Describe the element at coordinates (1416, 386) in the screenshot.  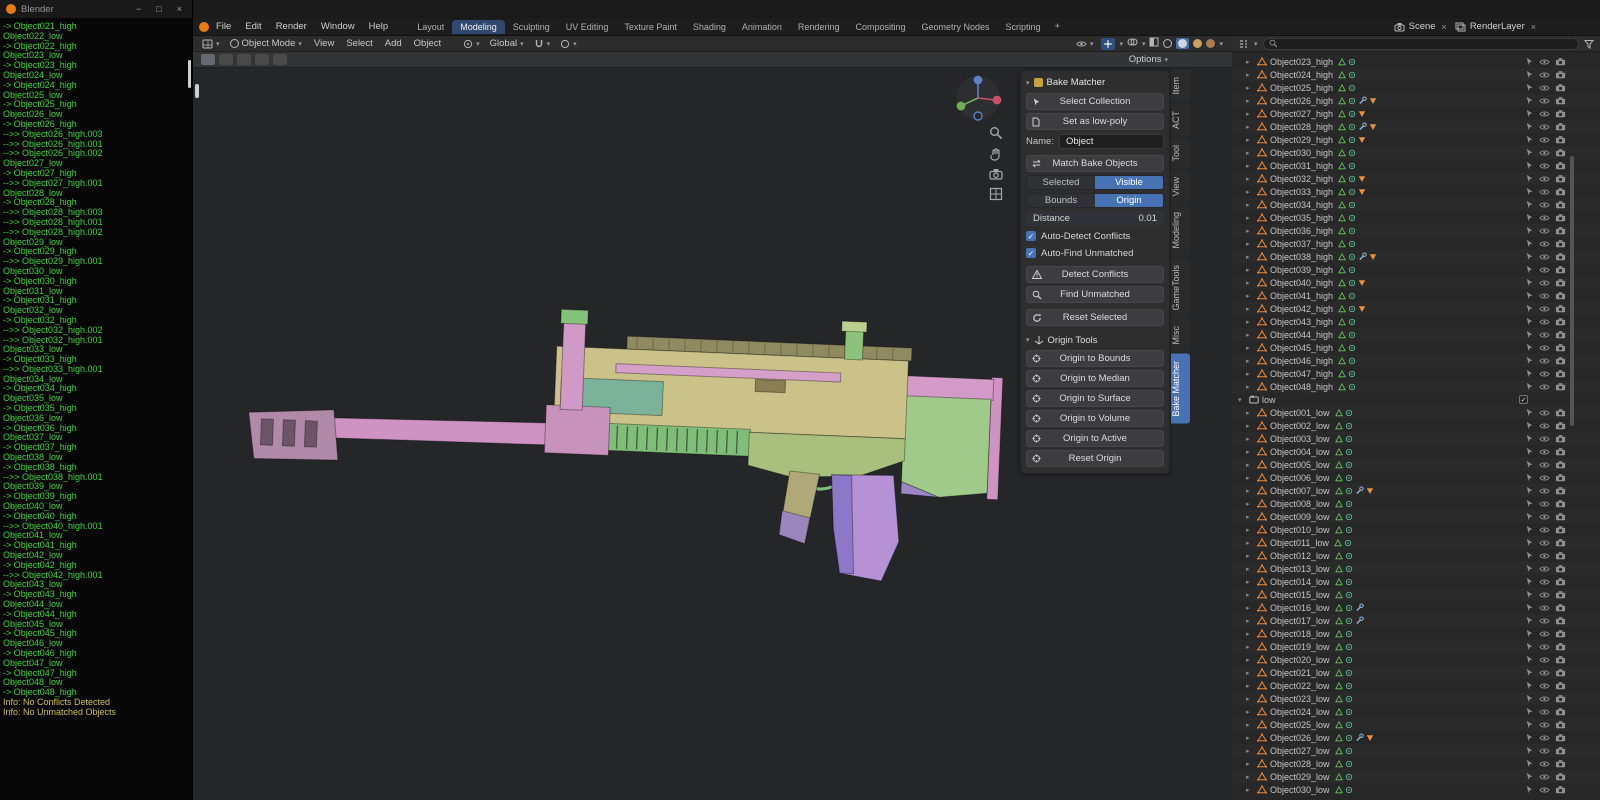
I see `outliner-row: ▸ Object048_high` at that location.